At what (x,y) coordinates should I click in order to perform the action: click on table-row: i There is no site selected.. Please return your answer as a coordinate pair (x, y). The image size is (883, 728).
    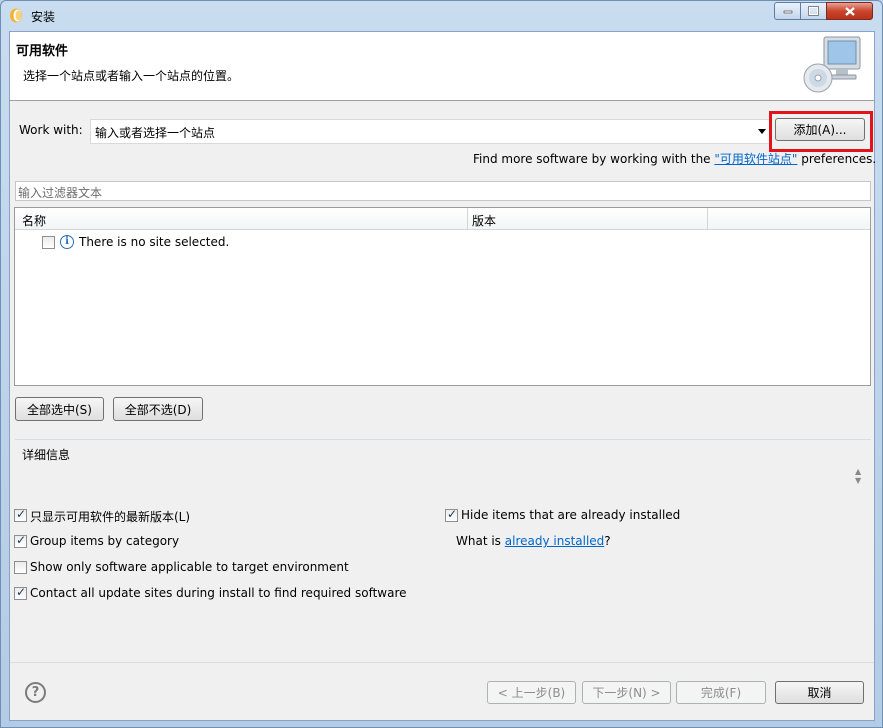
    Looking at the image, I should click on (442, 242).